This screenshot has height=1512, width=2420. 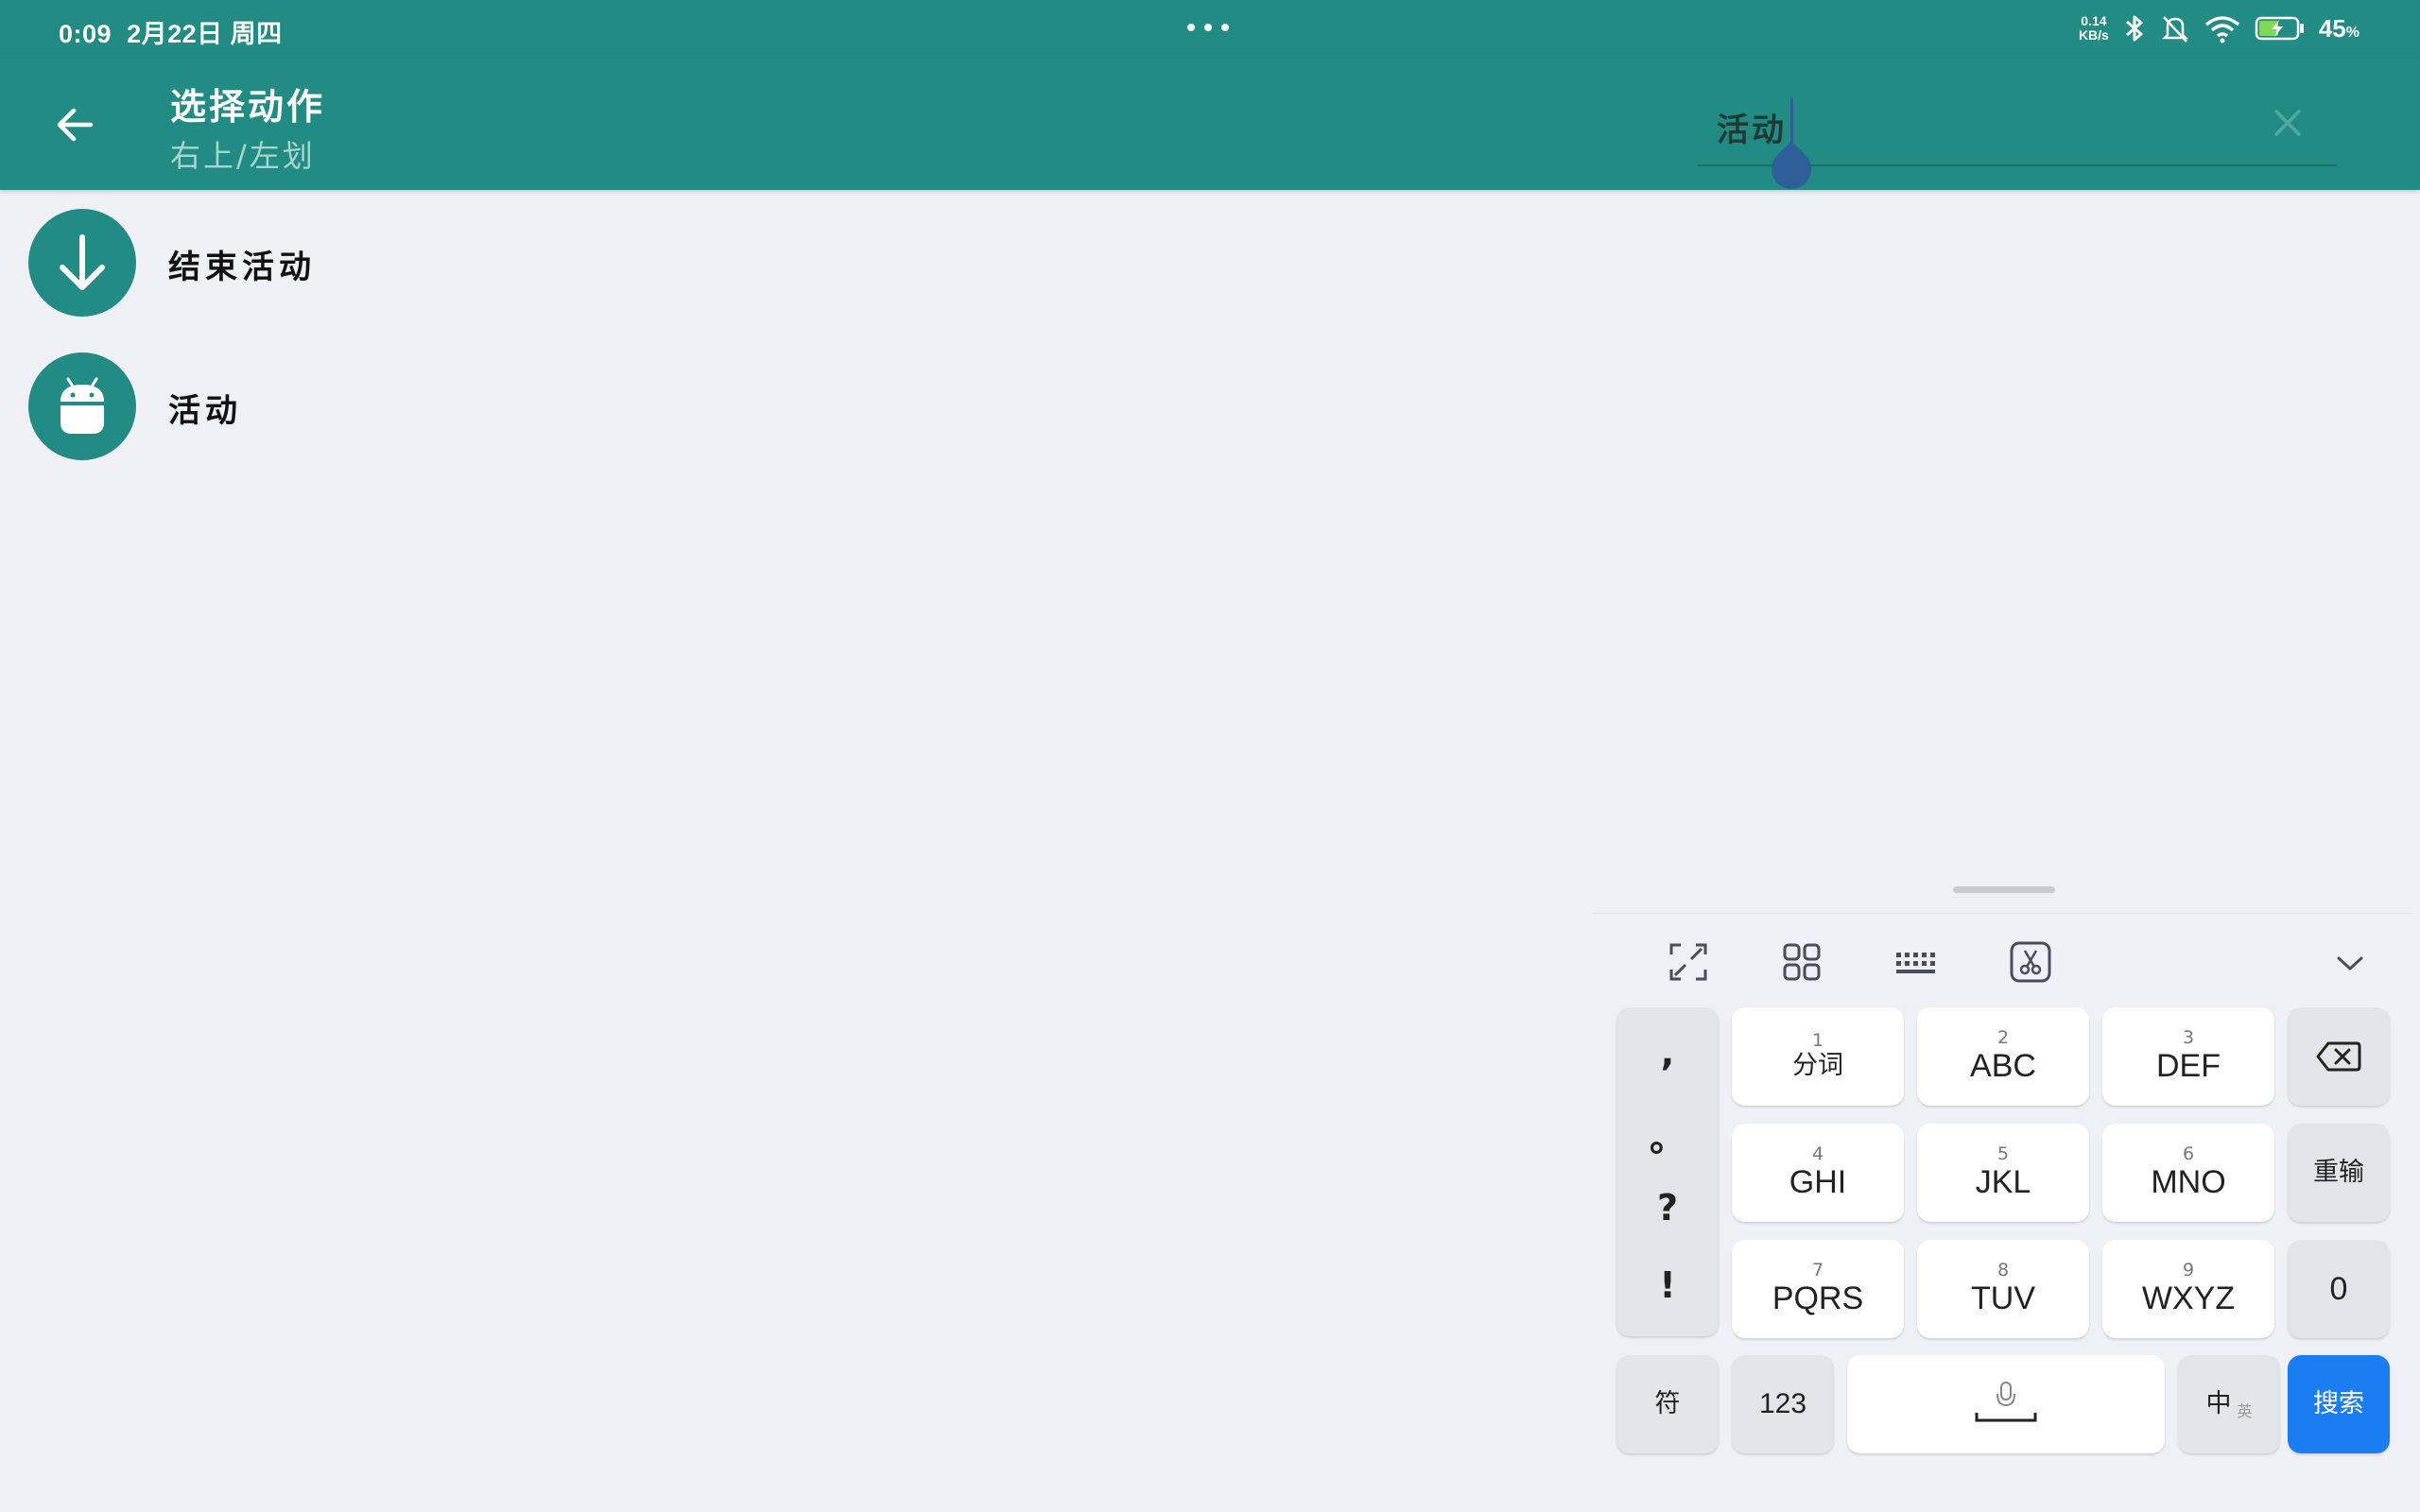 I want to click on bell-muted-icon, so click(x=2174, y=29).